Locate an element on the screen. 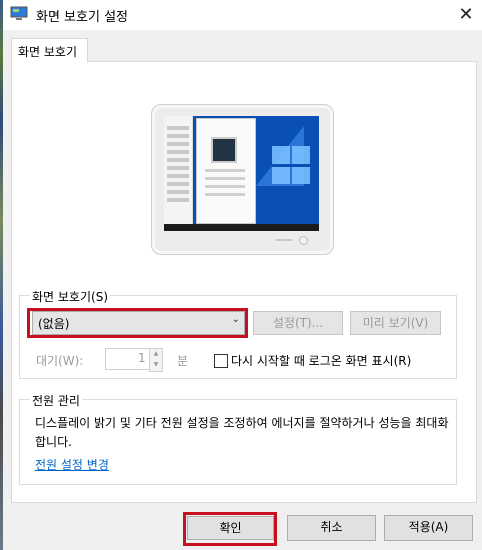 The width and height of the screenshot is (482, 550). apply-button: 적용(A) is located at coordinates (428, 528).